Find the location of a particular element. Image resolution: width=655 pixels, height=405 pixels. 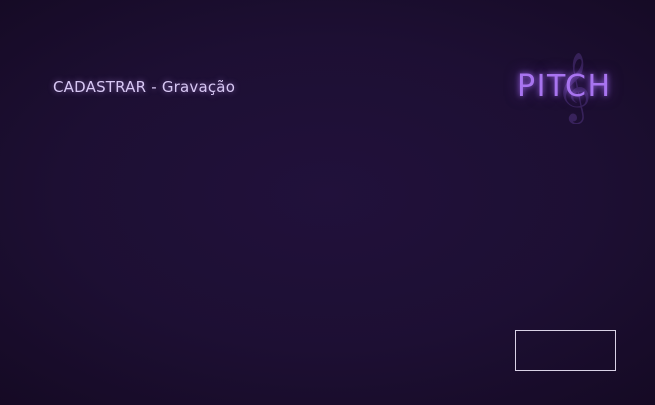

brand-logo: 𝄞 PITCH is located at coordinates (568, 89).